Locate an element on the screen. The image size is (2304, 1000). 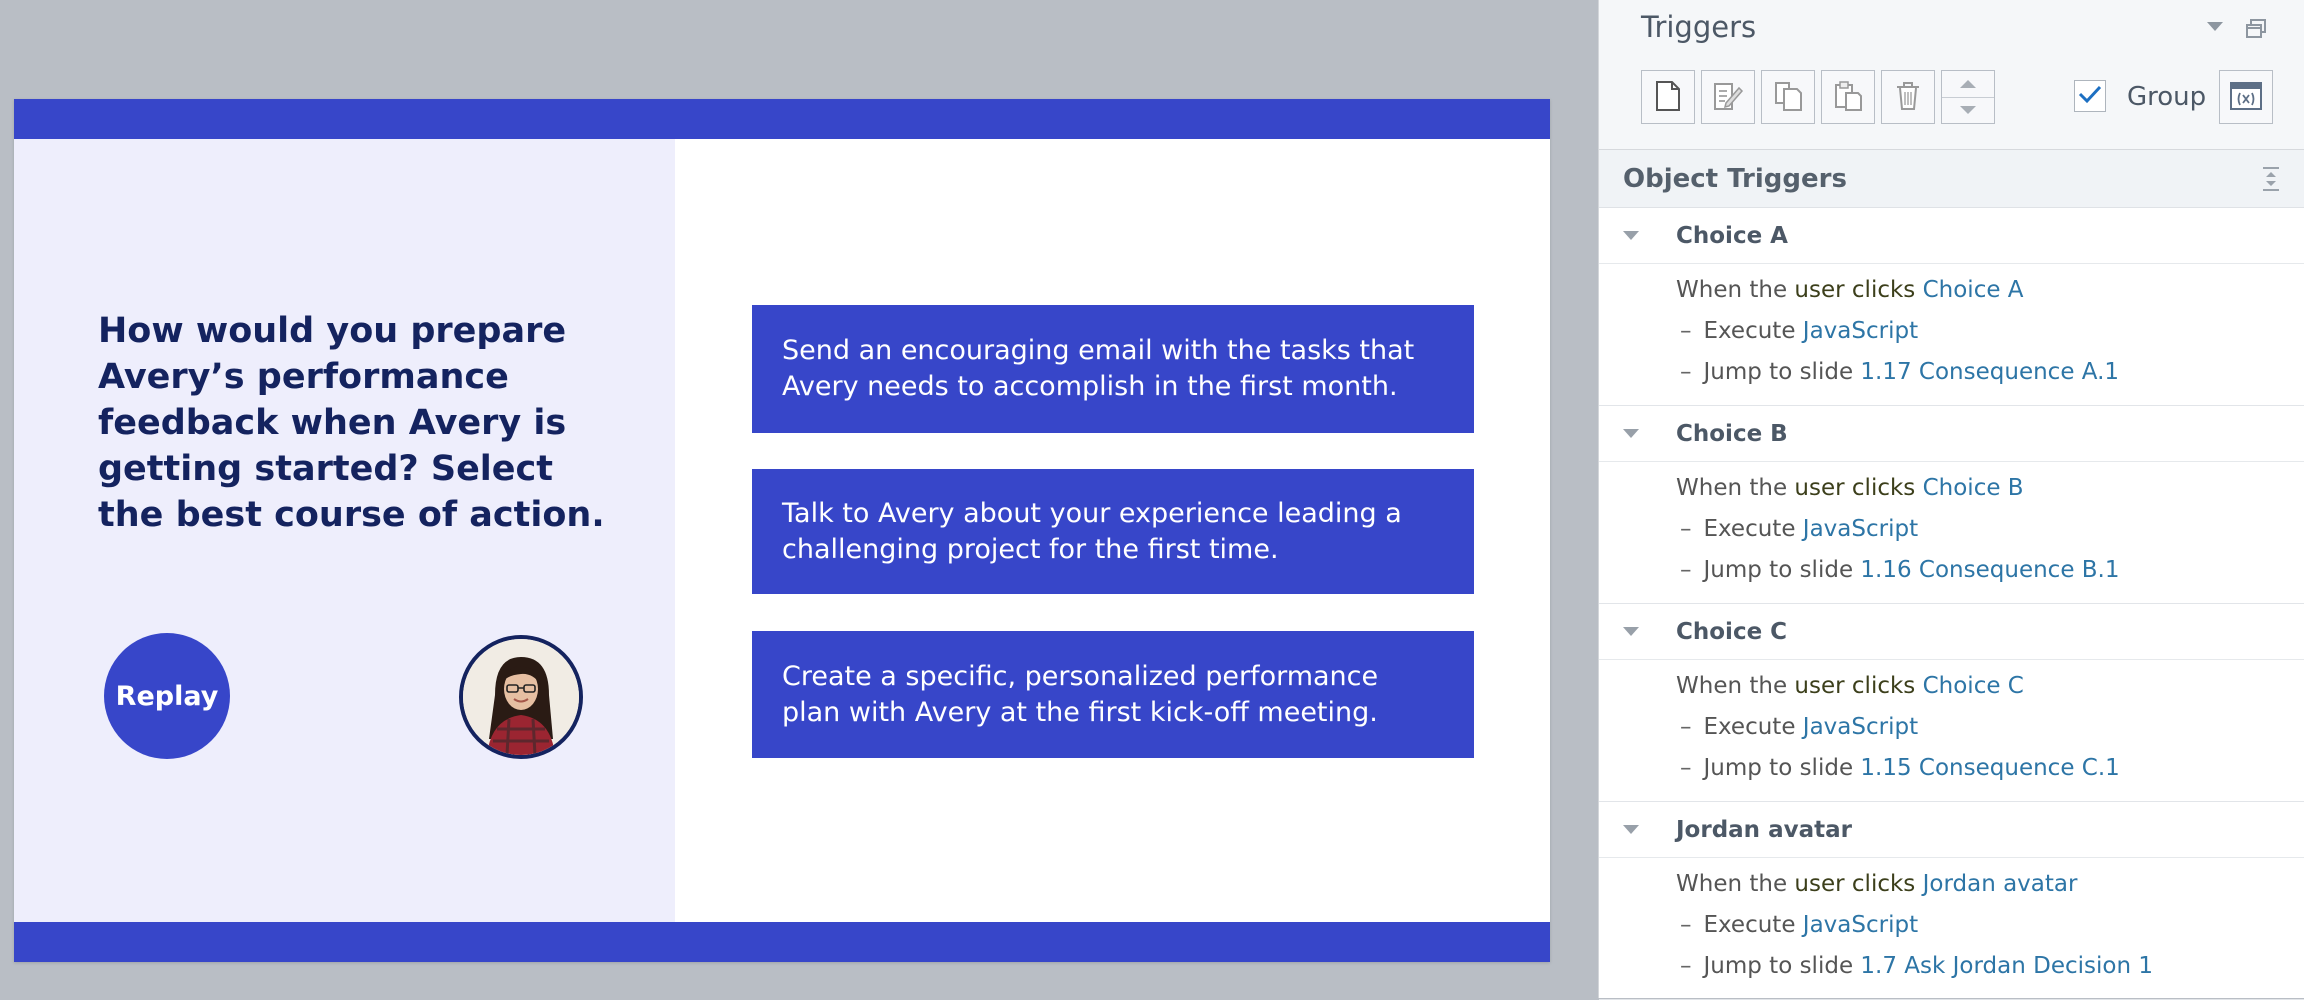
new-trigger-icon is located at coordinates (1668, 97).